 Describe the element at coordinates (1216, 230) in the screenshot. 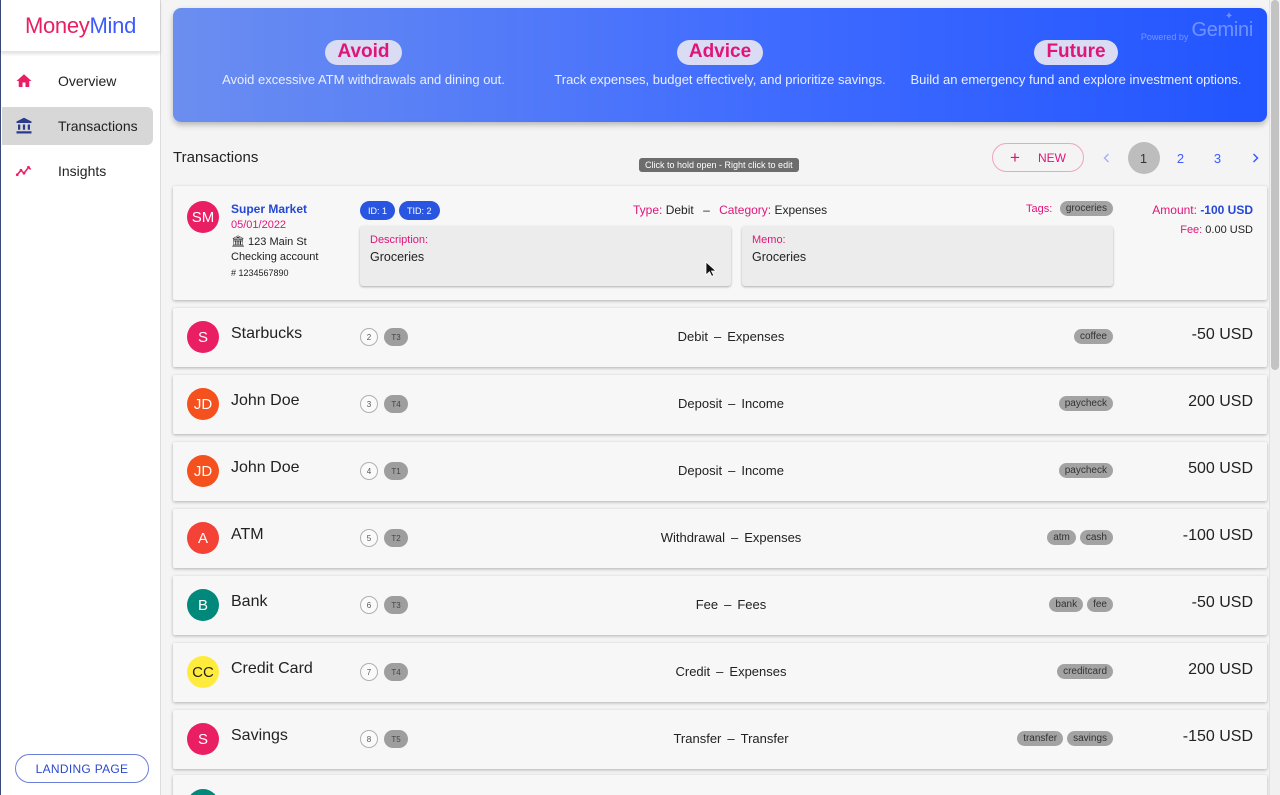

I see `fee: Fee: 0.00 USD` at that location.